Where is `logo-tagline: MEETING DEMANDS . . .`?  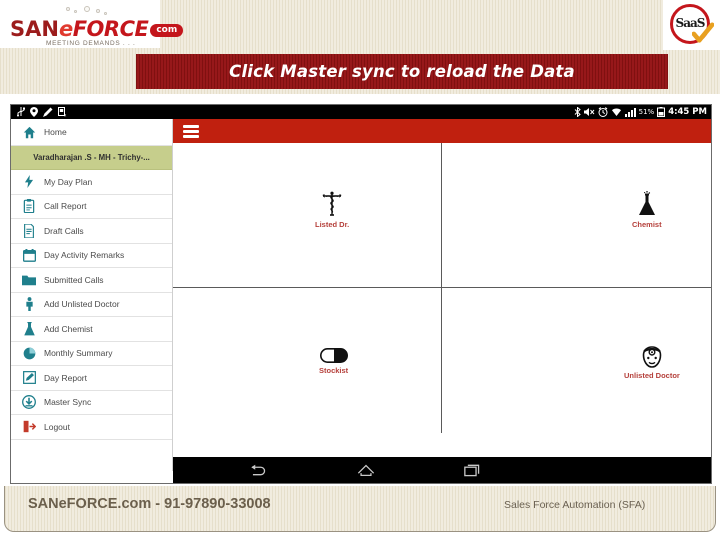 logo-tagline: MEETING DEMANDS . . . is located at coordinates (91, 43).